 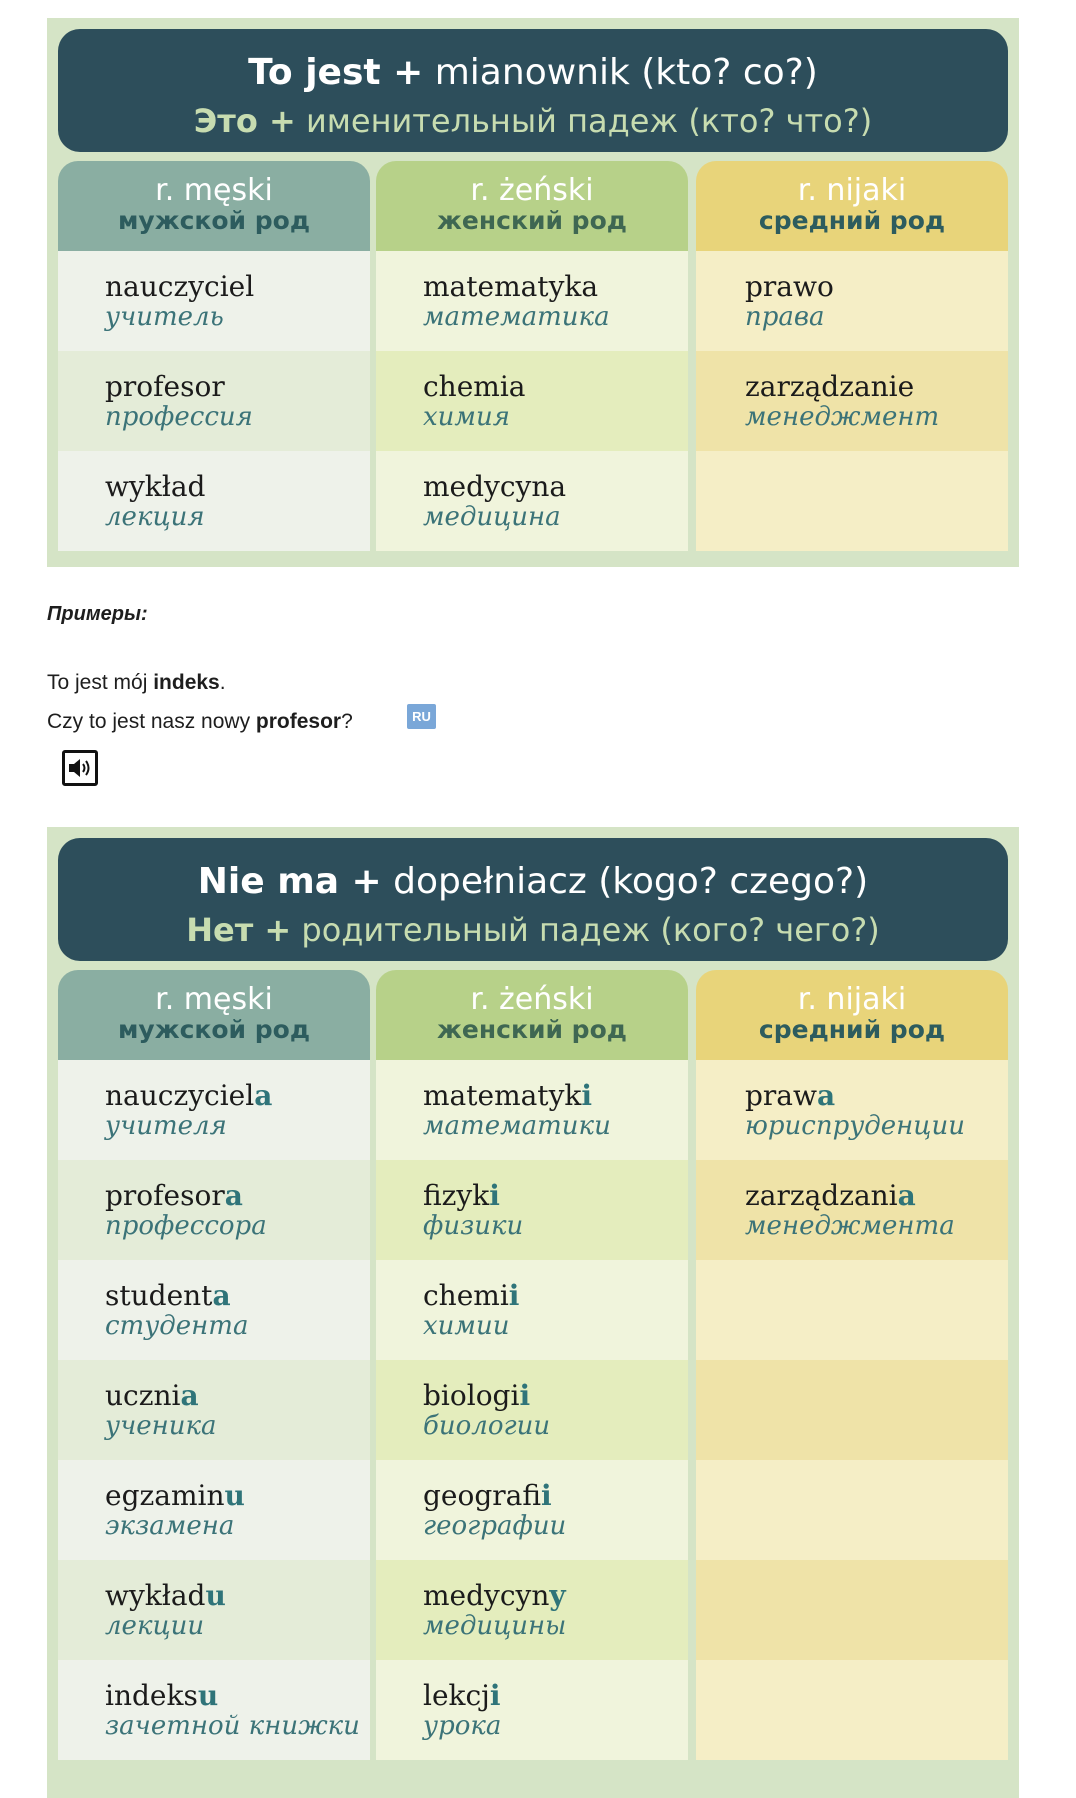 What do you see at coordinates (487, 1426) in the screenshot?
I see `word-ru: биологии` at bounding box center [487, 1426].